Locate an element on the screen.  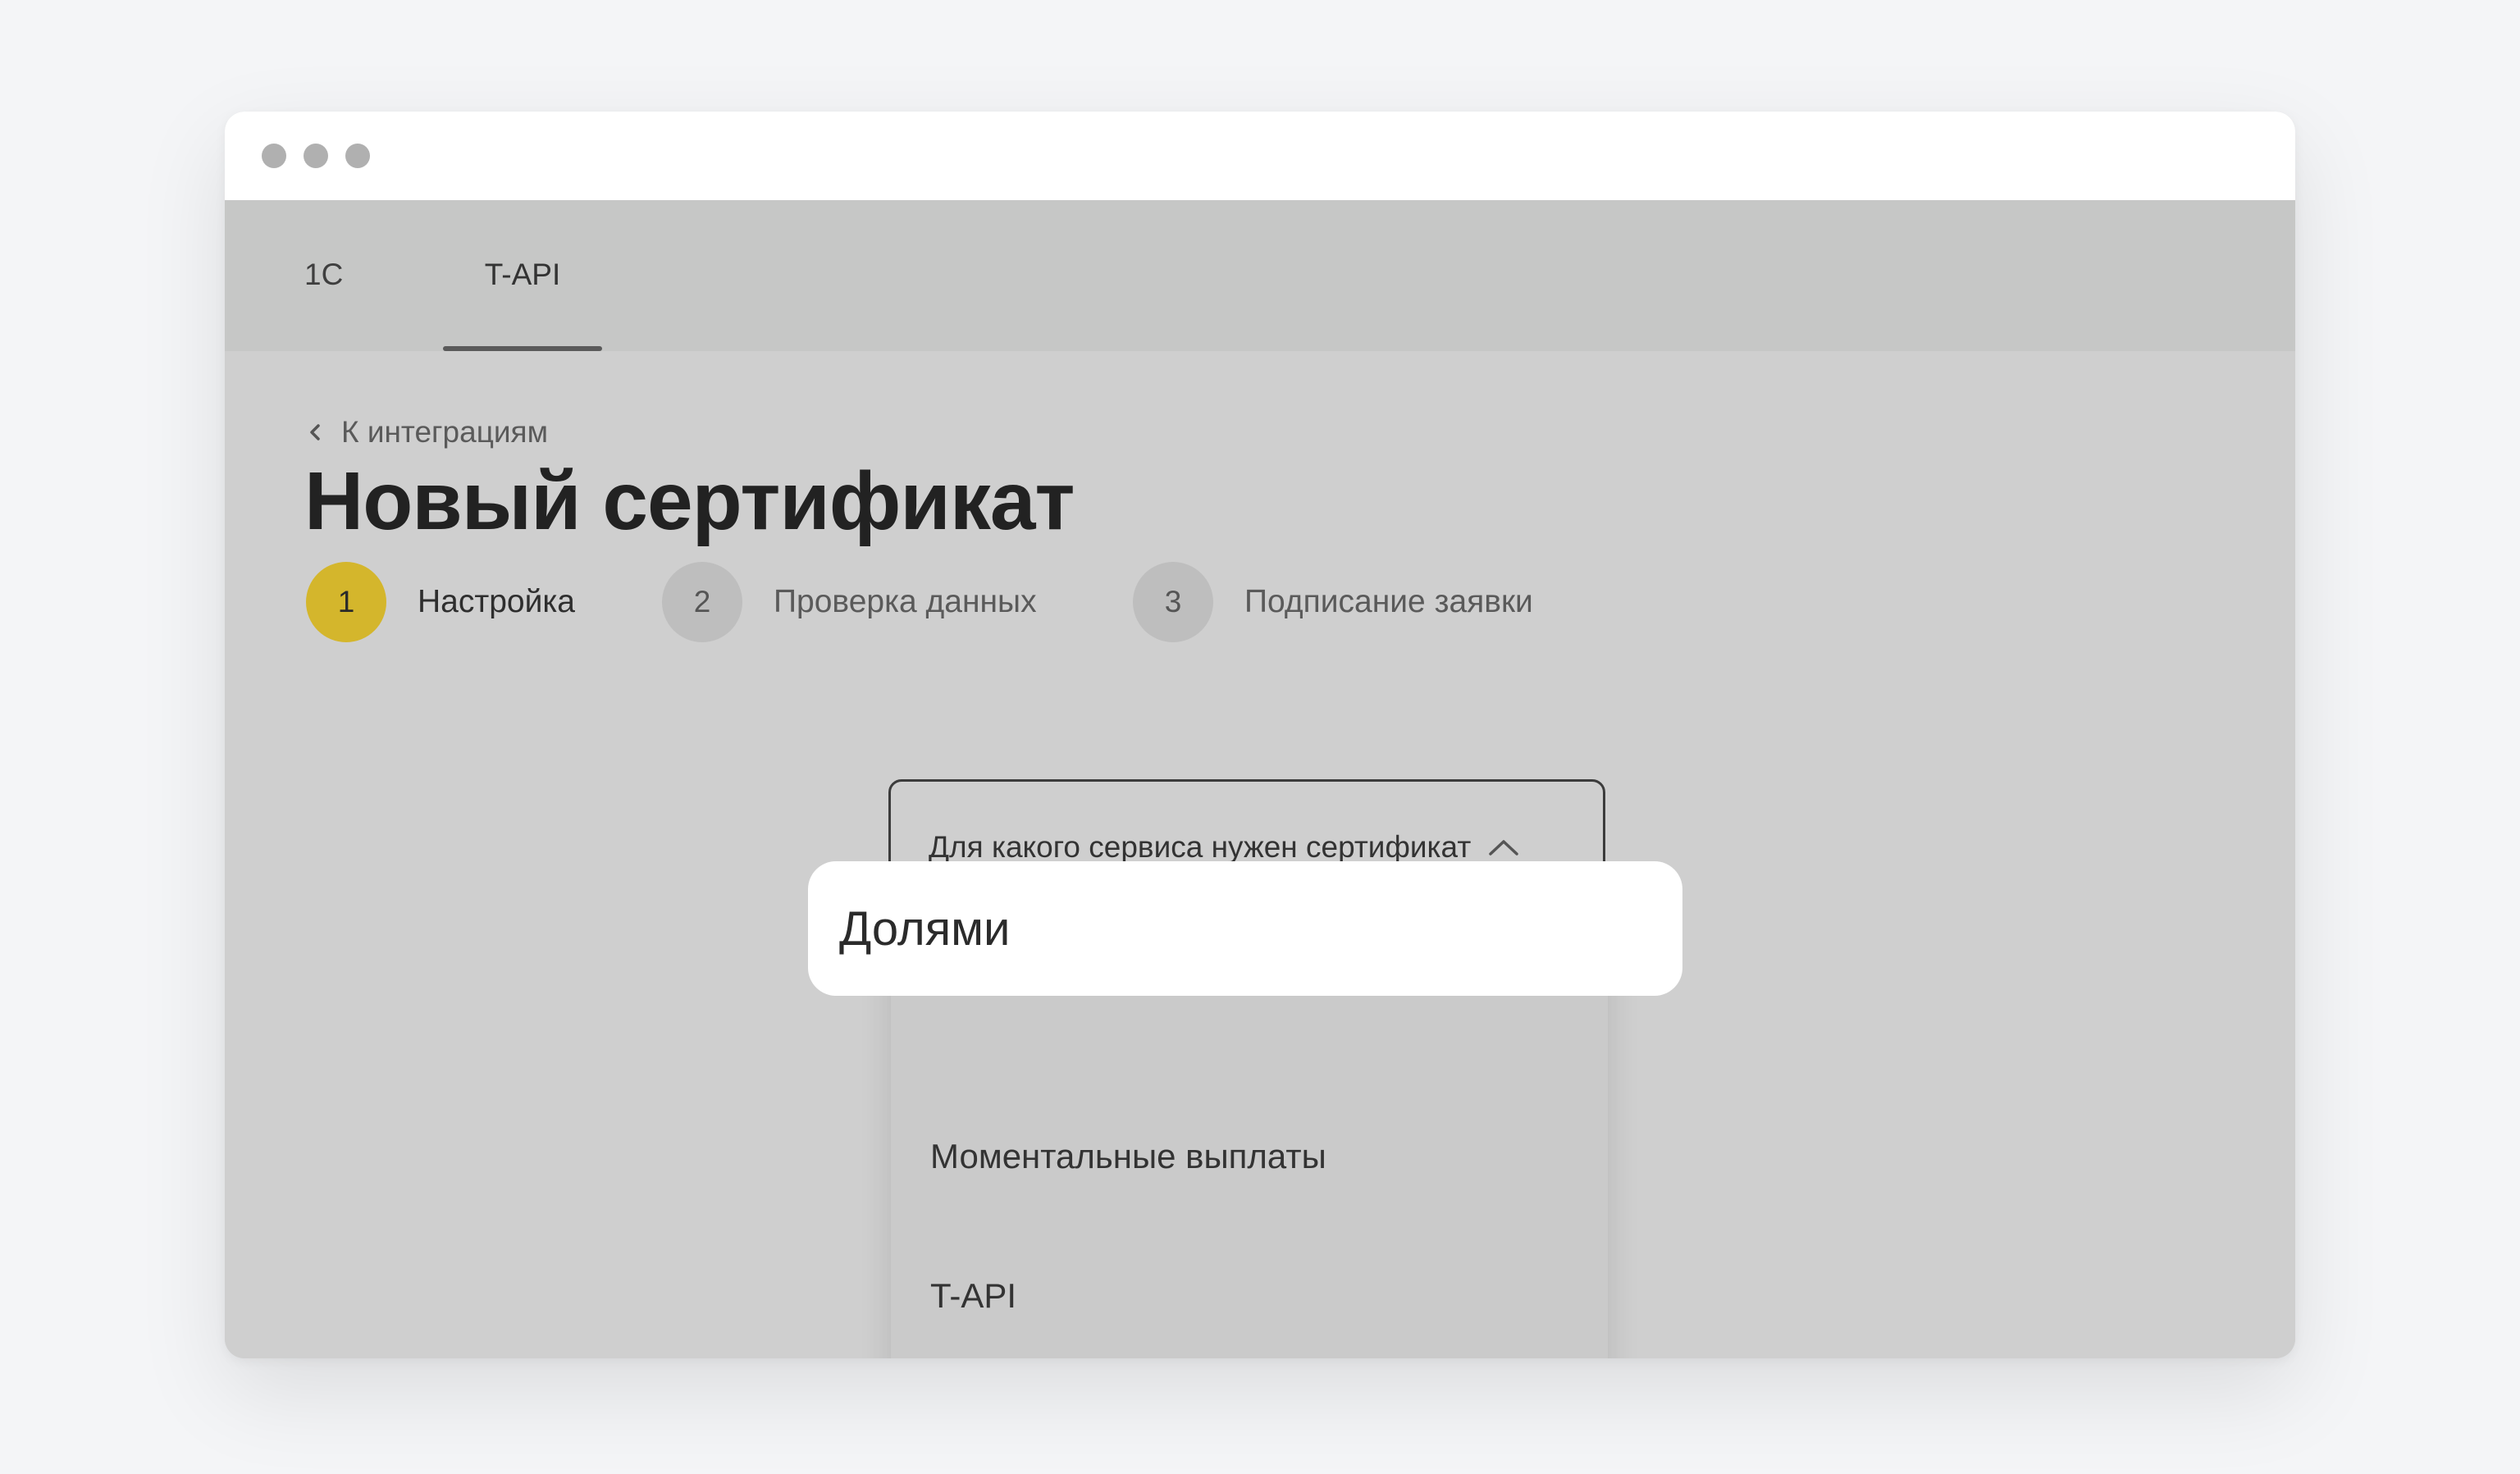
chevron-up-icon is located at coordinates (1504, 848).